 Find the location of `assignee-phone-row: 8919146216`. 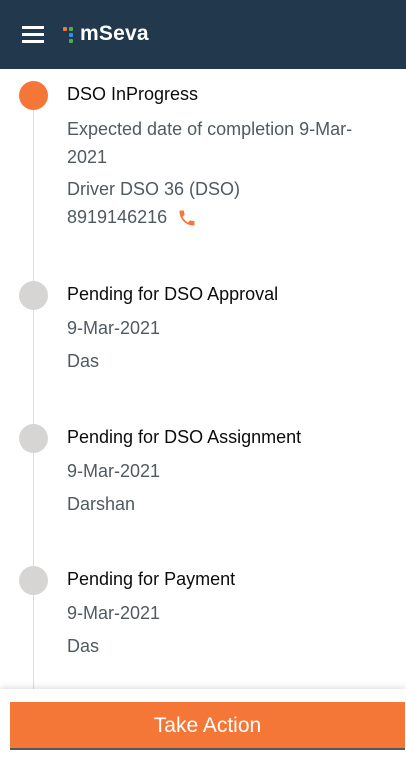

assignee-phone-row: 8919146216 is located at coordinates (132, 217).